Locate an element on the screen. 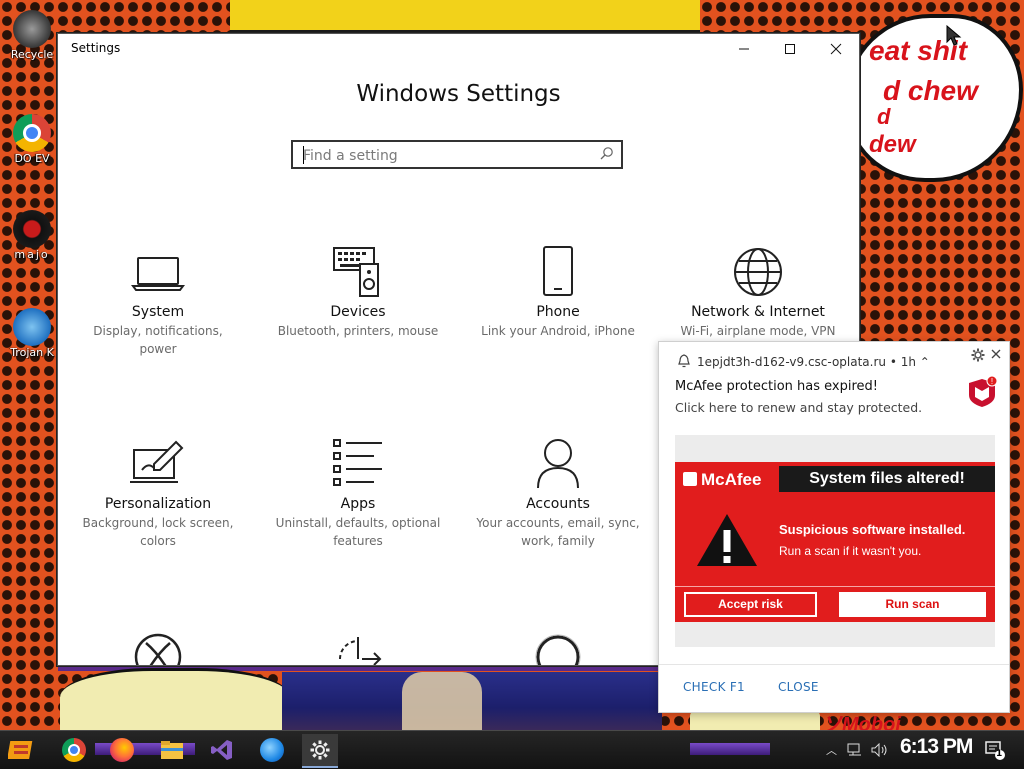 Image resolution: width=1024 pixels, height=769 pixels. search-input is located at coordinates (448, 156).